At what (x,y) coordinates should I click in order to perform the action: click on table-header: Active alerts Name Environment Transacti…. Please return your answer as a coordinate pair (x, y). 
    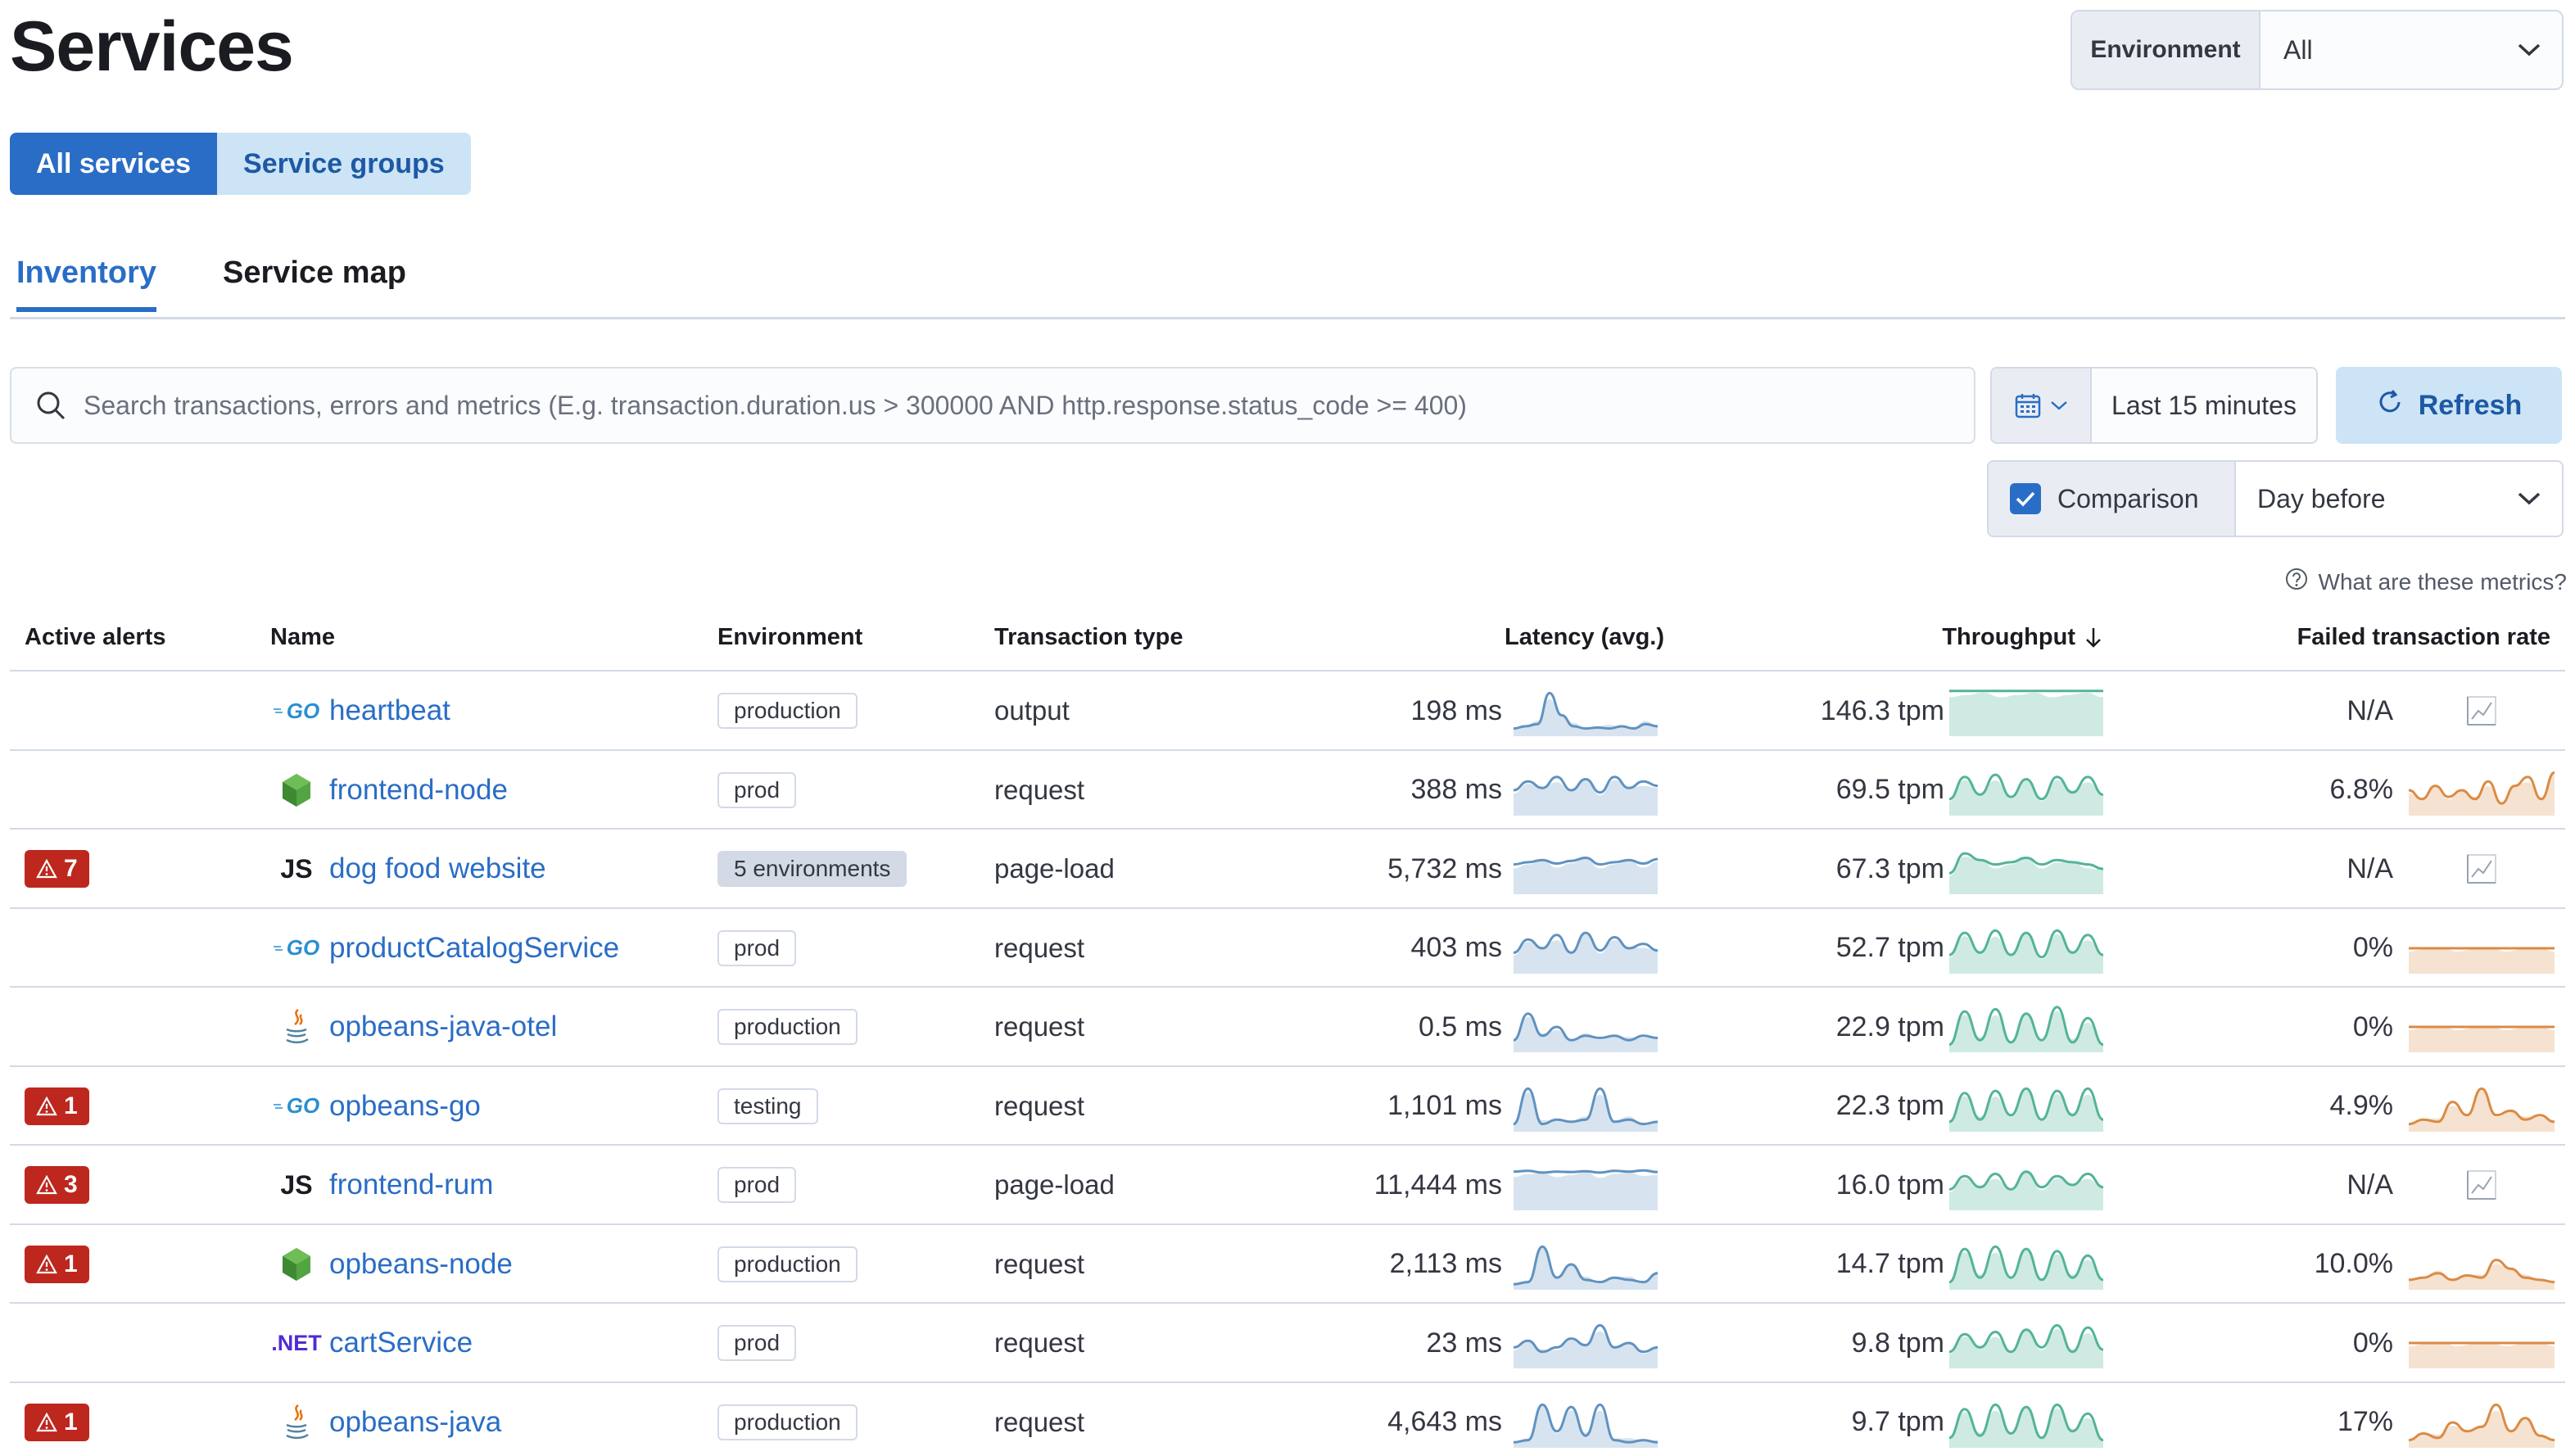
    Looking at the image, I should click on (1287, 642).